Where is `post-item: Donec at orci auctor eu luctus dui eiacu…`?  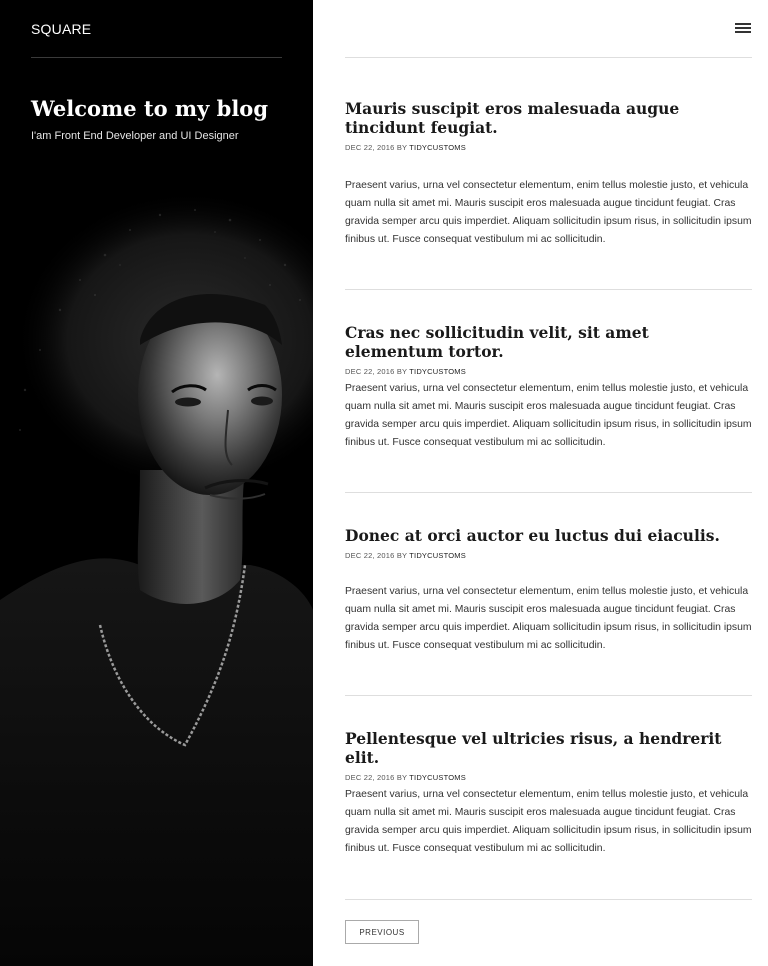 post-item: Donec at orci auctor eu luctus dui eiacu… is located at coordinates (548, 606).